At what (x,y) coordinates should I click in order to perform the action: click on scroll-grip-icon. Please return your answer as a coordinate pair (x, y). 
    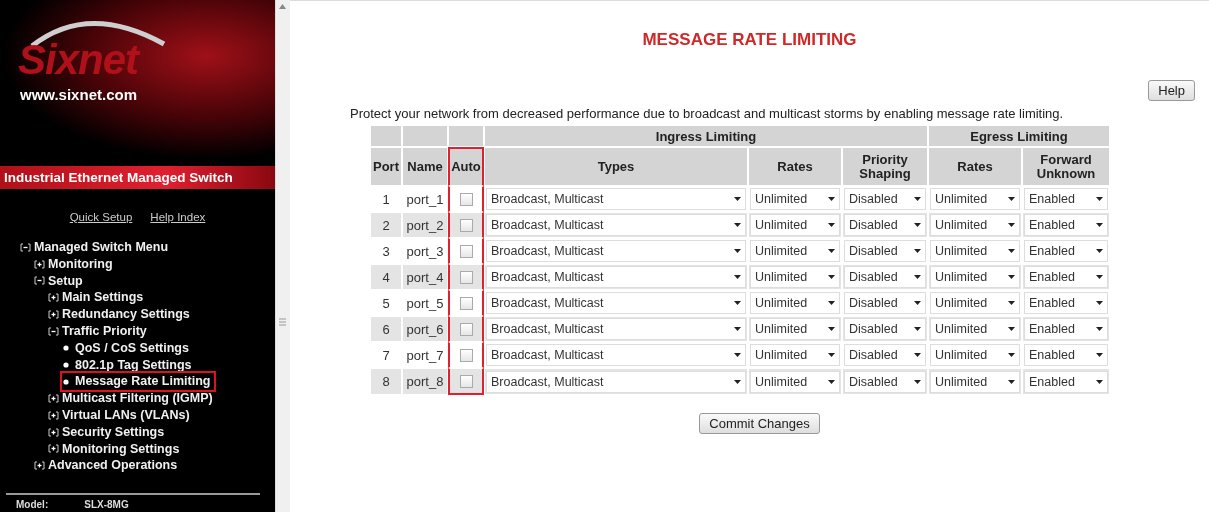
    Looking at the image, I should click on (282, 322).